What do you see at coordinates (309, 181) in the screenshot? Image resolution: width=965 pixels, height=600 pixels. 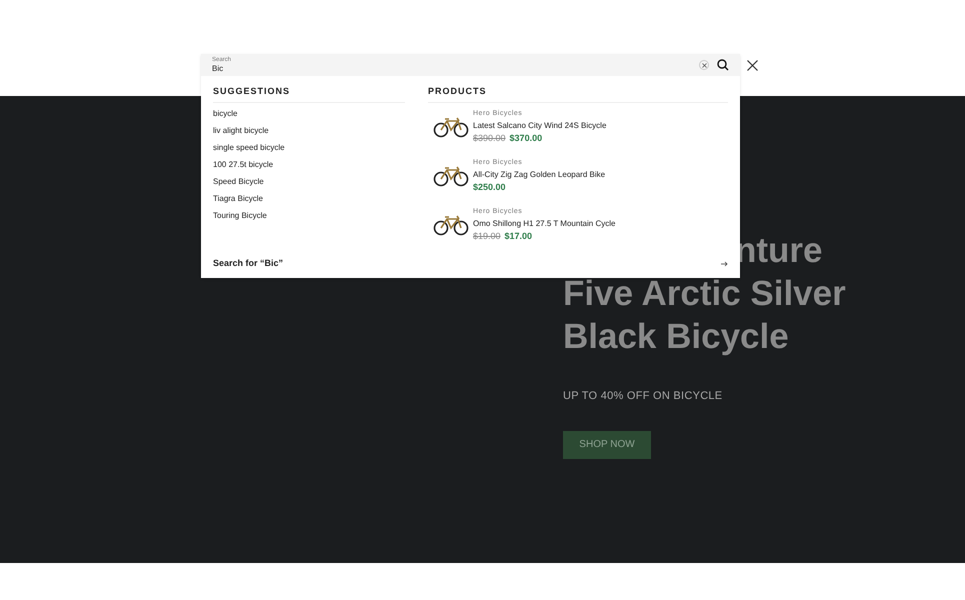 I see `suggestion-link: Speed Bicycle` at bounding box center [309, 181].